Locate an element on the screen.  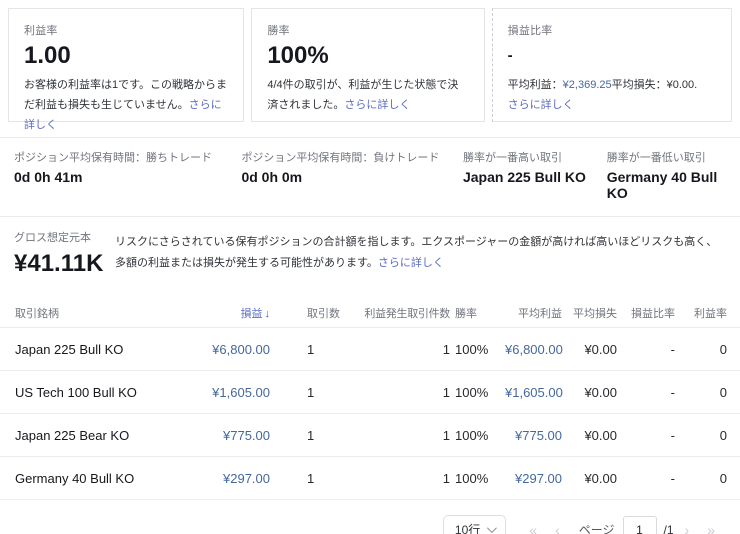
column-header-pl-sorted: 損益 ↓ is located at coordinates (240, 313).